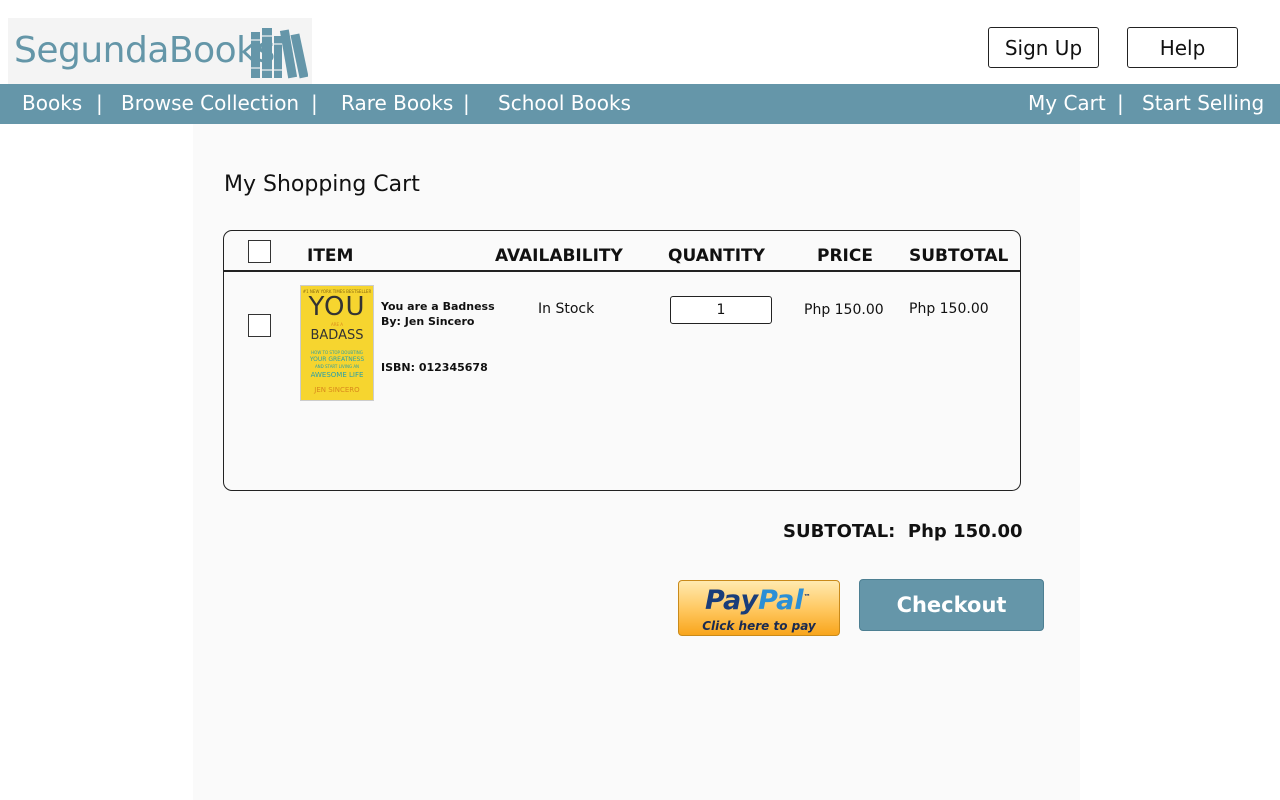 This screenshot has width=1280, height=800. What do you see at coordinates (903, 531) in the screenshot?
I see `cart-subtotal: SUBTOTAL: Php 150.00` at bounding box center [903, 531].